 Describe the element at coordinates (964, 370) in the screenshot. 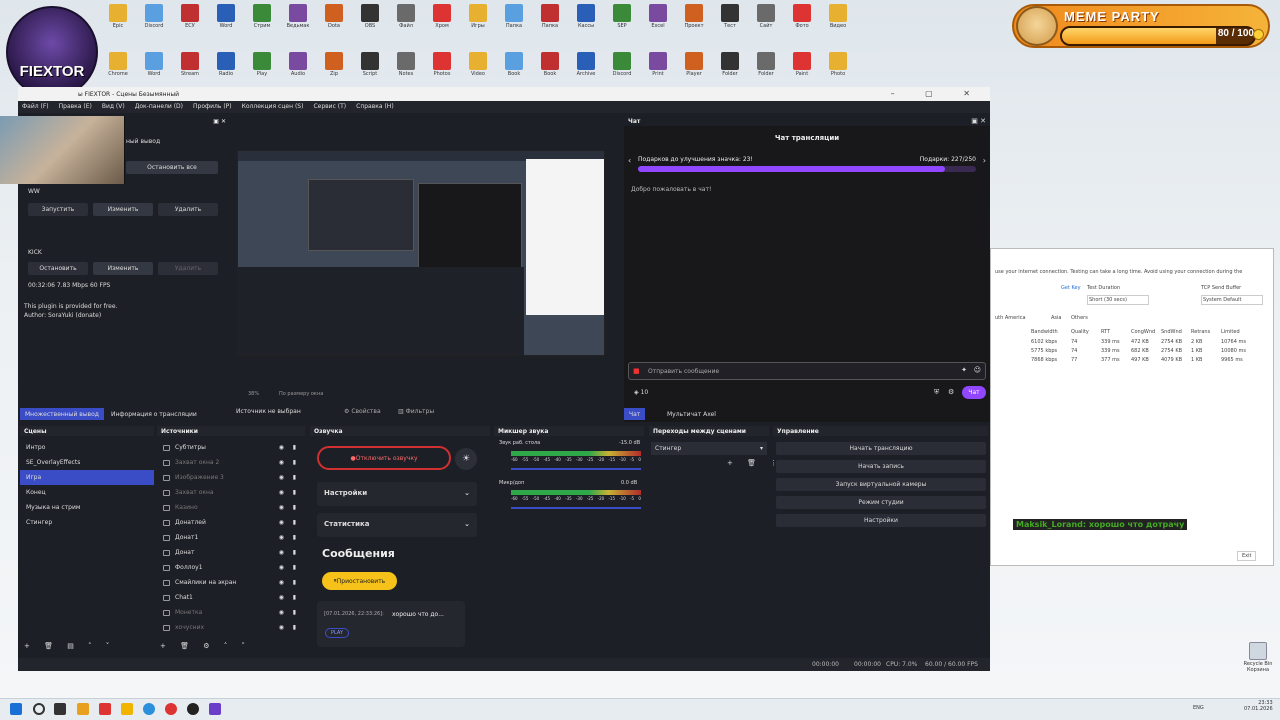

I see `bits-icon: ✦` at that location.